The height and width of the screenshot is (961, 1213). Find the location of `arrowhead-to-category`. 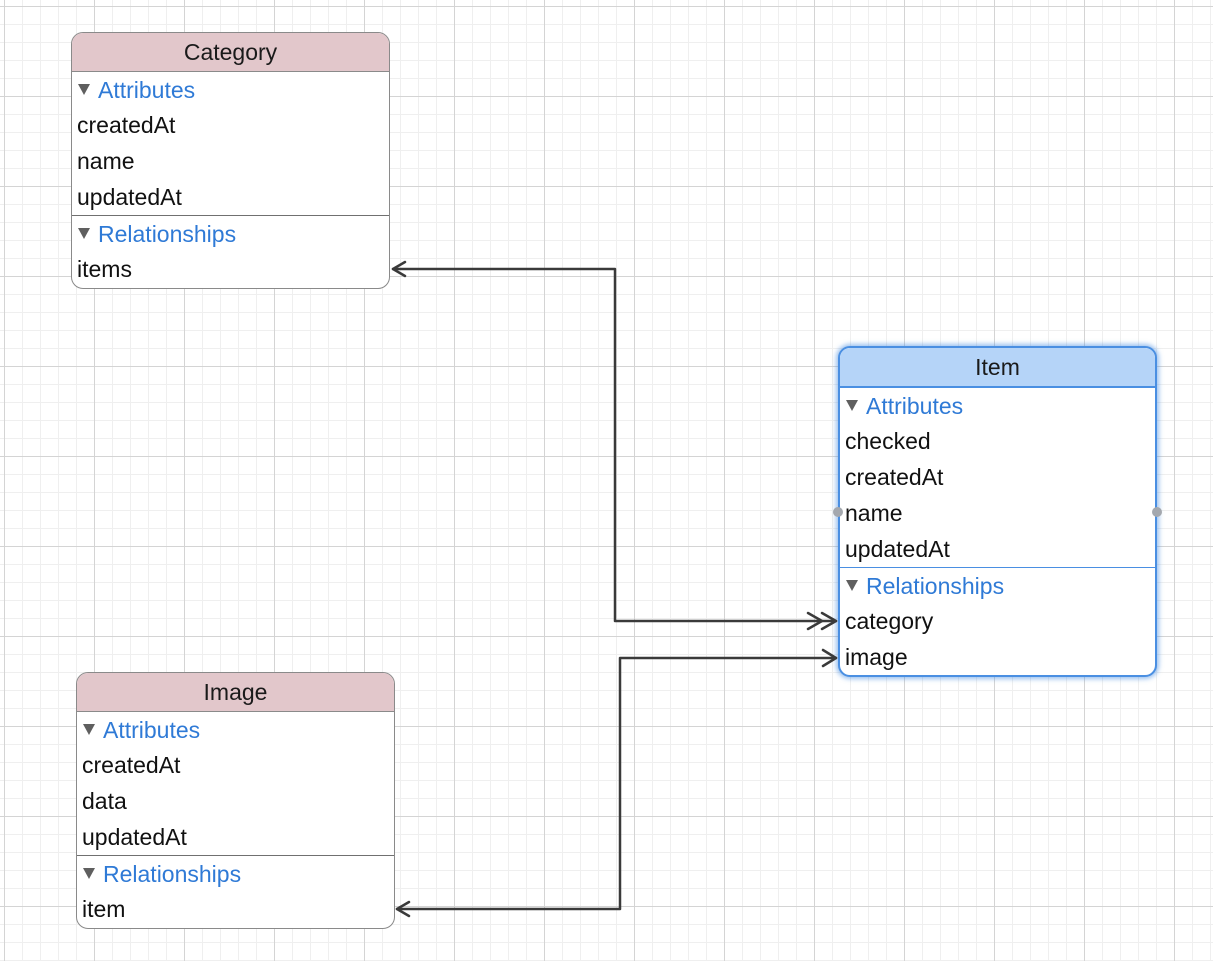

arrowhead-to-category is located at coordinates (399, 269).